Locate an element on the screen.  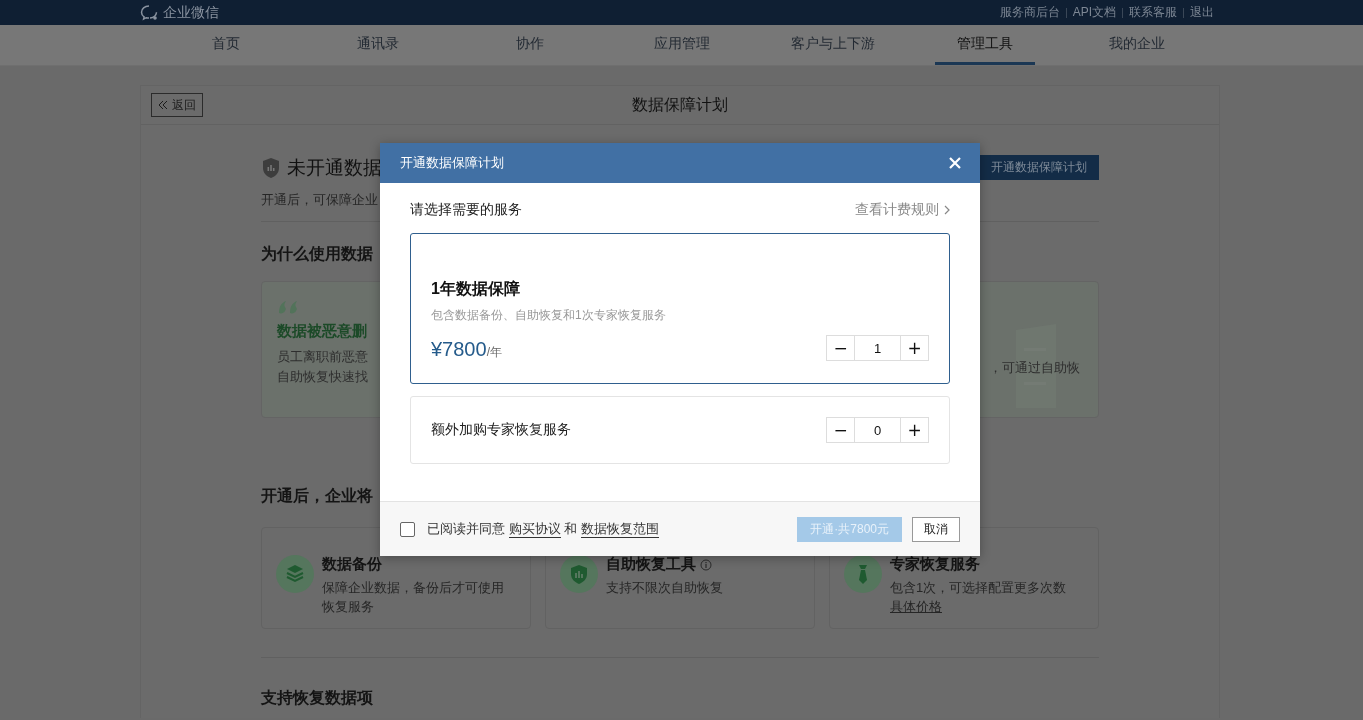
addon-title: 额外加购专家恢复服务 is located at coordinates (501, 430).